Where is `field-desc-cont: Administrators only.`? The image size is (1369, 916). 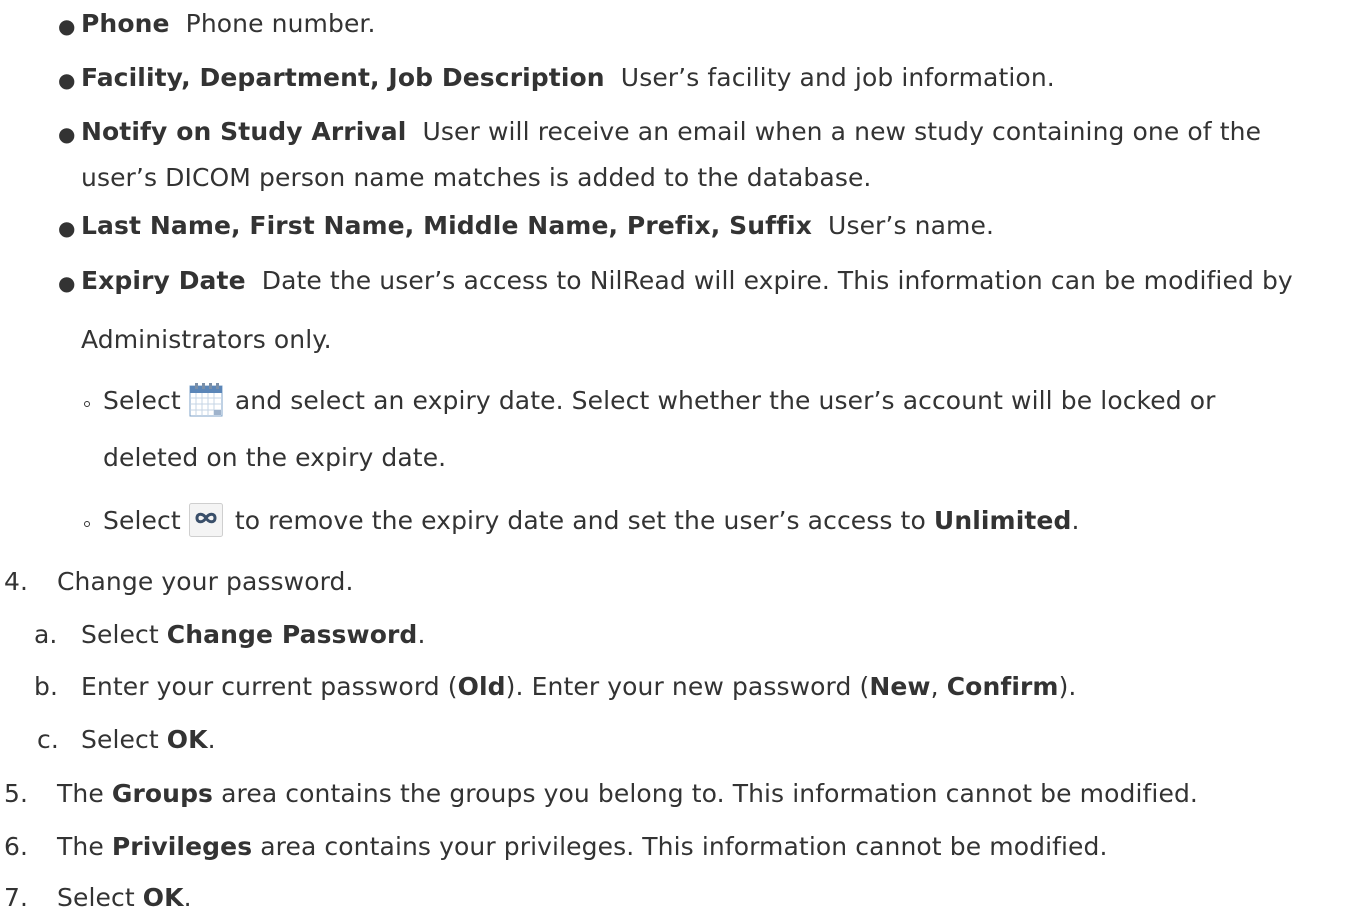 field-desc-cont: Administrators only. is located at coordinates (206, 339).